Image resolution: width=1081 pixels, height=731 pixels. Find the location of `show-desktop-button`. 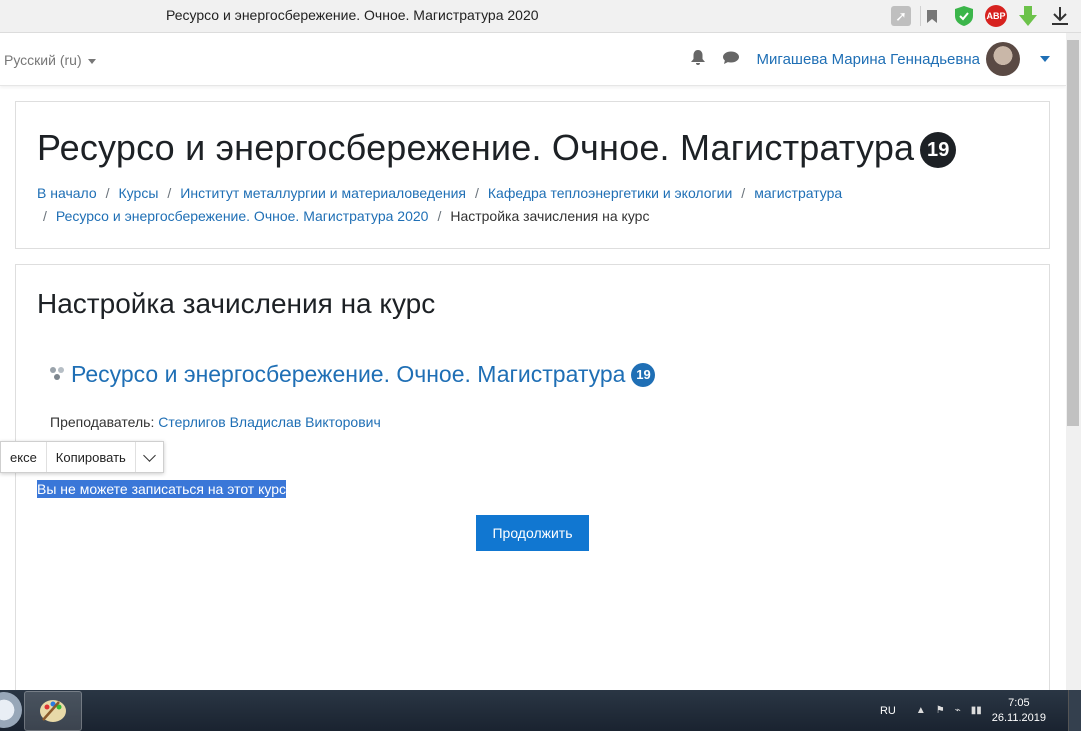

show-desktop-button is located at coordinates (1074, 710).